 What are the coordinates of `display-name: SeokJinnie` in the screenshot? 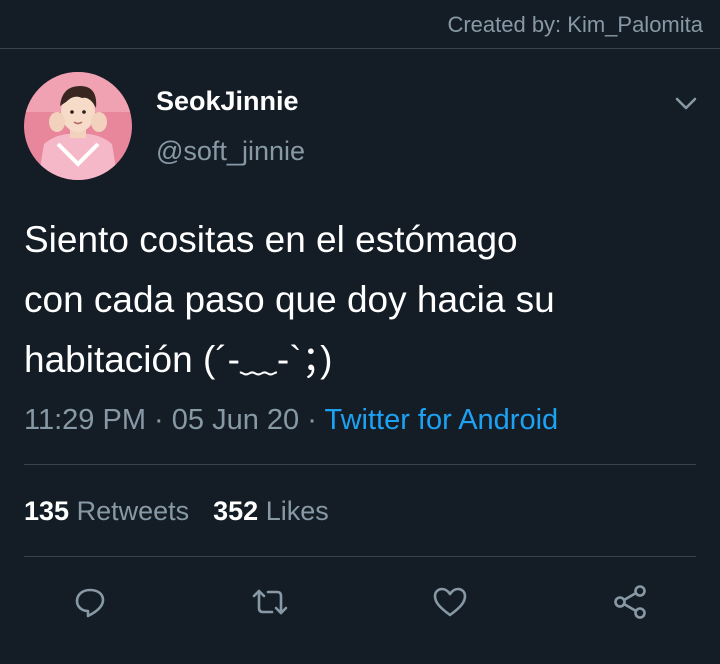 It's located at (227, 101).